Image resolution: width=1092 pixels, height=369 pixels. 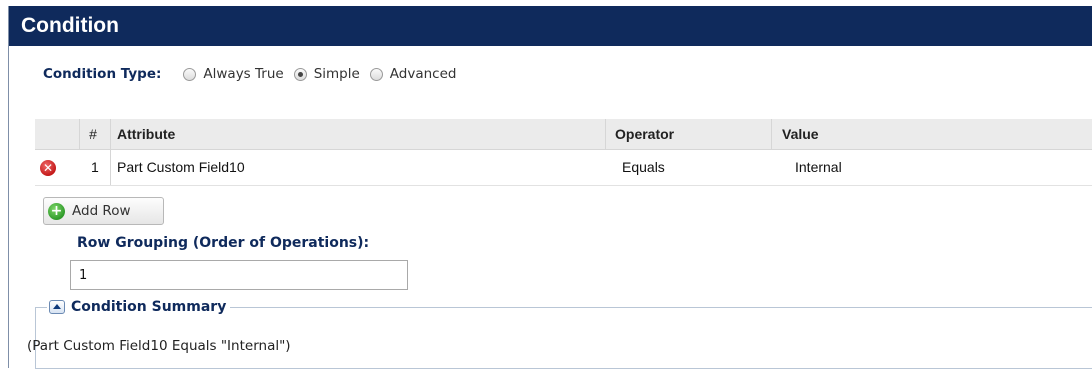 I want to click on condition-summary-text: (Part Custom Field10 Equals "Internal"), so click(x=159, y=346).